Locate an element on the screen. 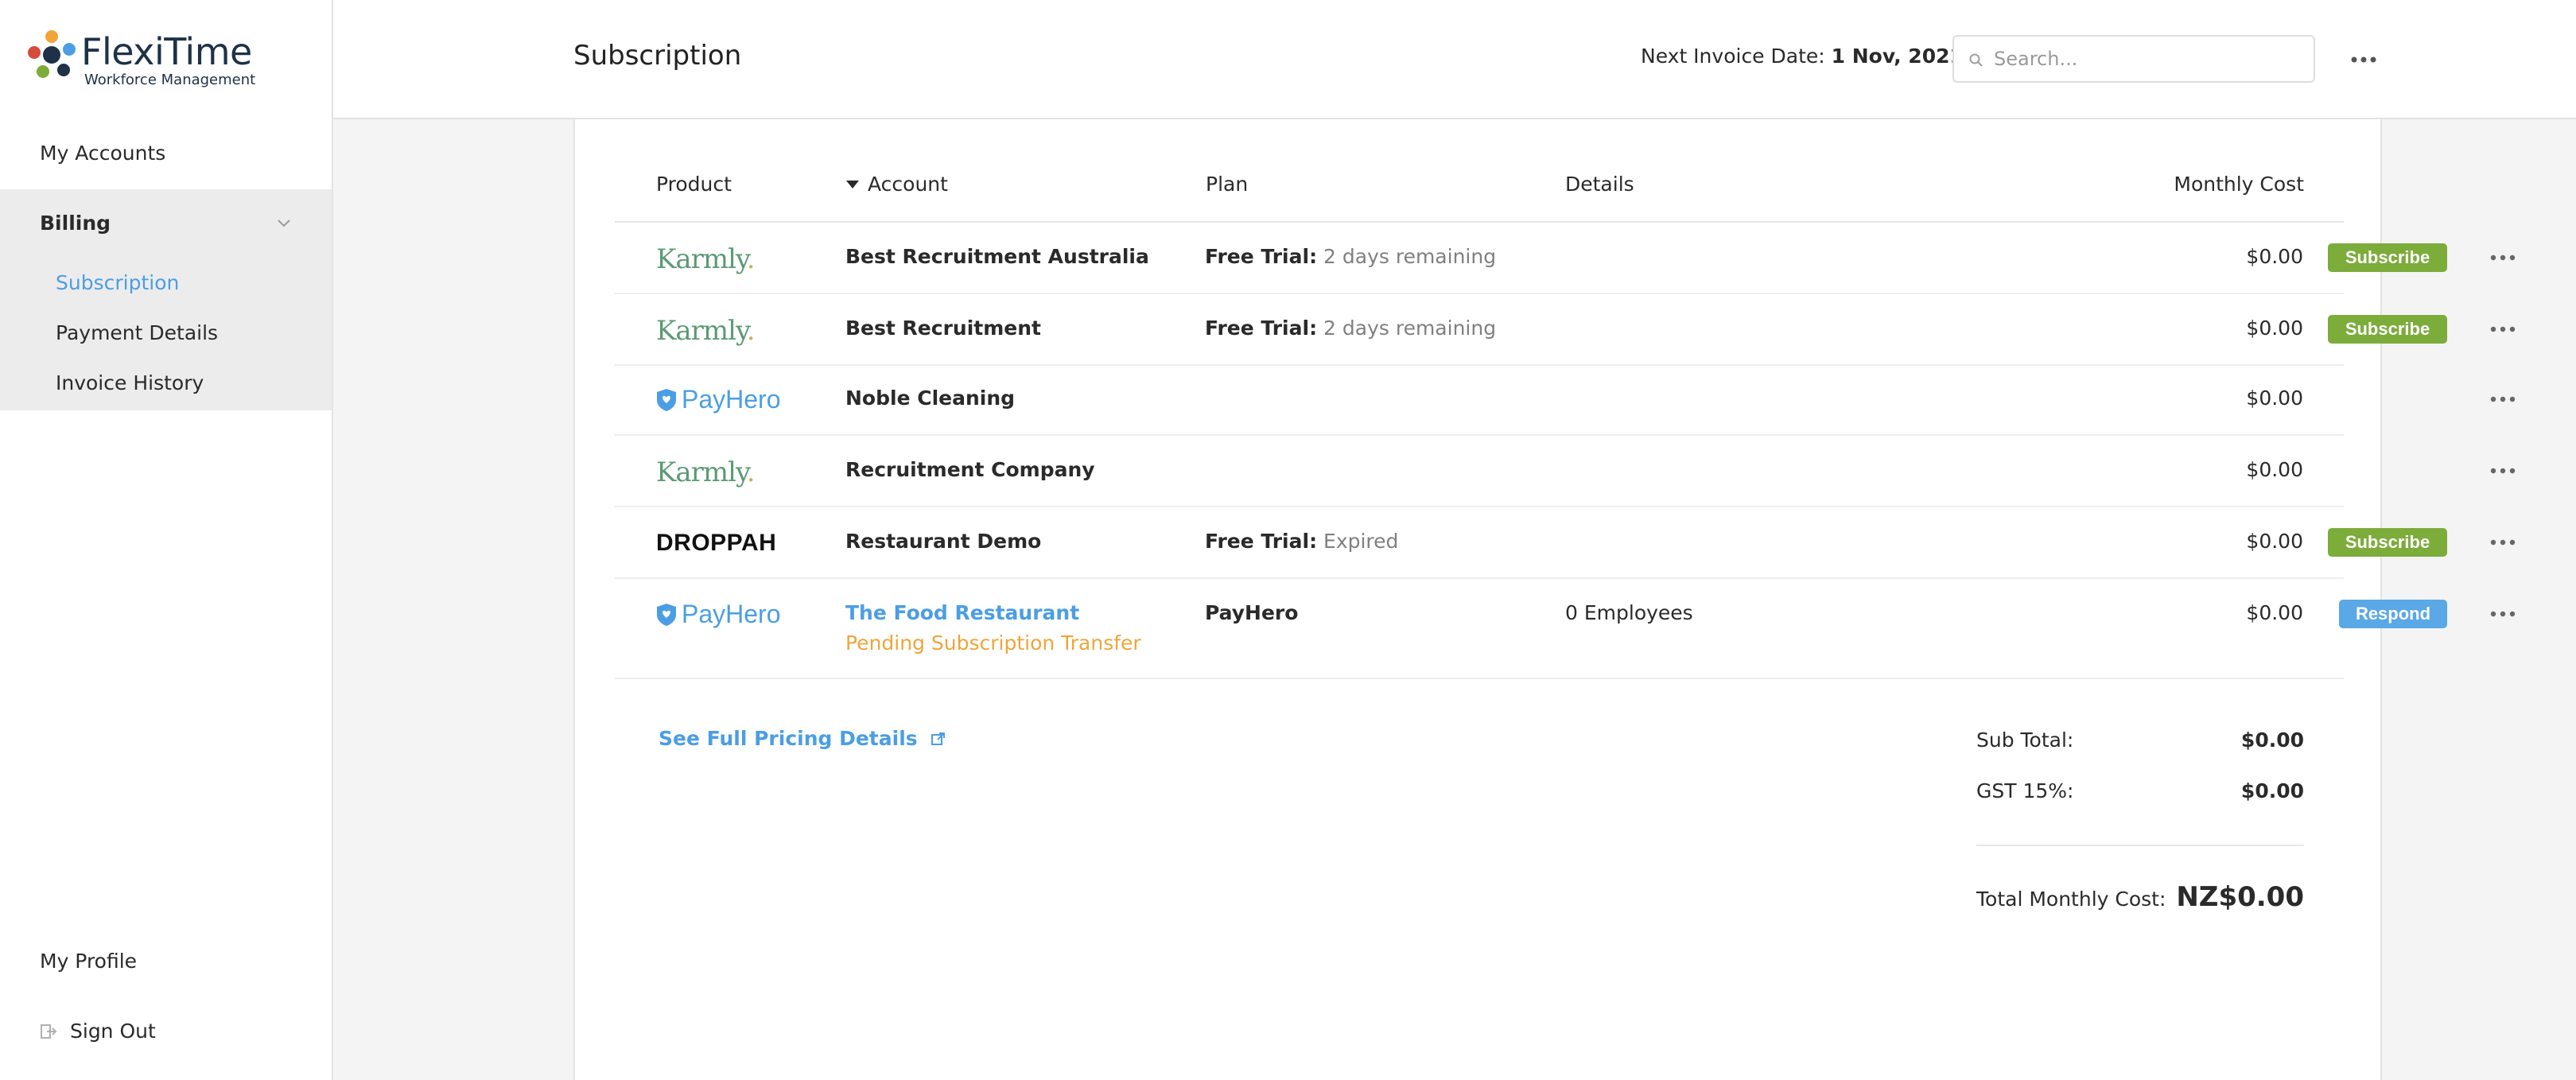 The width and height of the screenshot is (2576, 1080). gst-label: GST 15%: is located at coordinates (2025, 790).